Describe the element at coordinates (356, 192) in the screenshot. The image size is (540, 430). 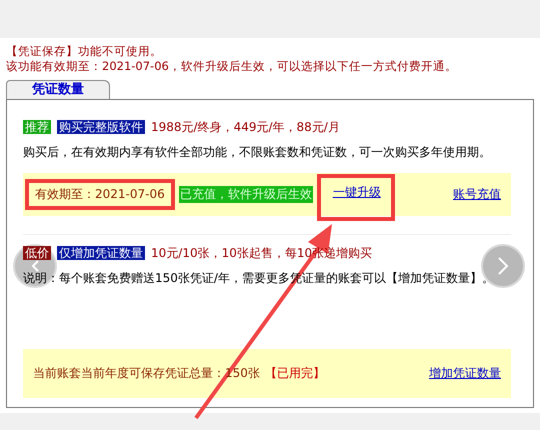
I see `link: 一键升级` at that location.